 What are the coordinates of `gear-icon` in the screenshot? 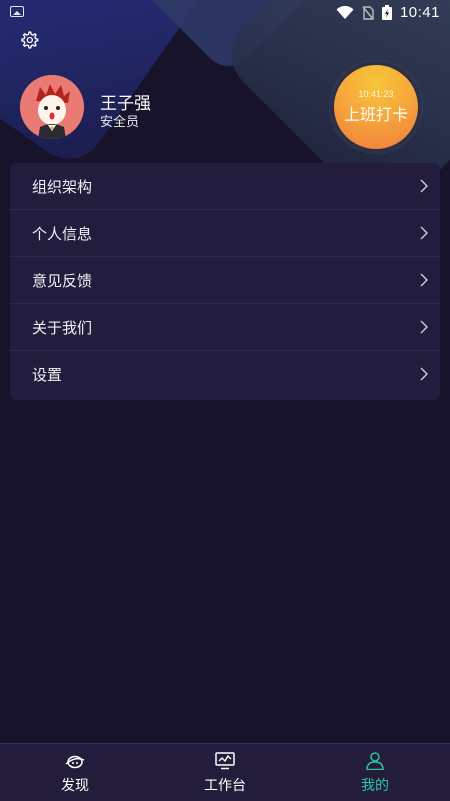 It's located at (29, 40).